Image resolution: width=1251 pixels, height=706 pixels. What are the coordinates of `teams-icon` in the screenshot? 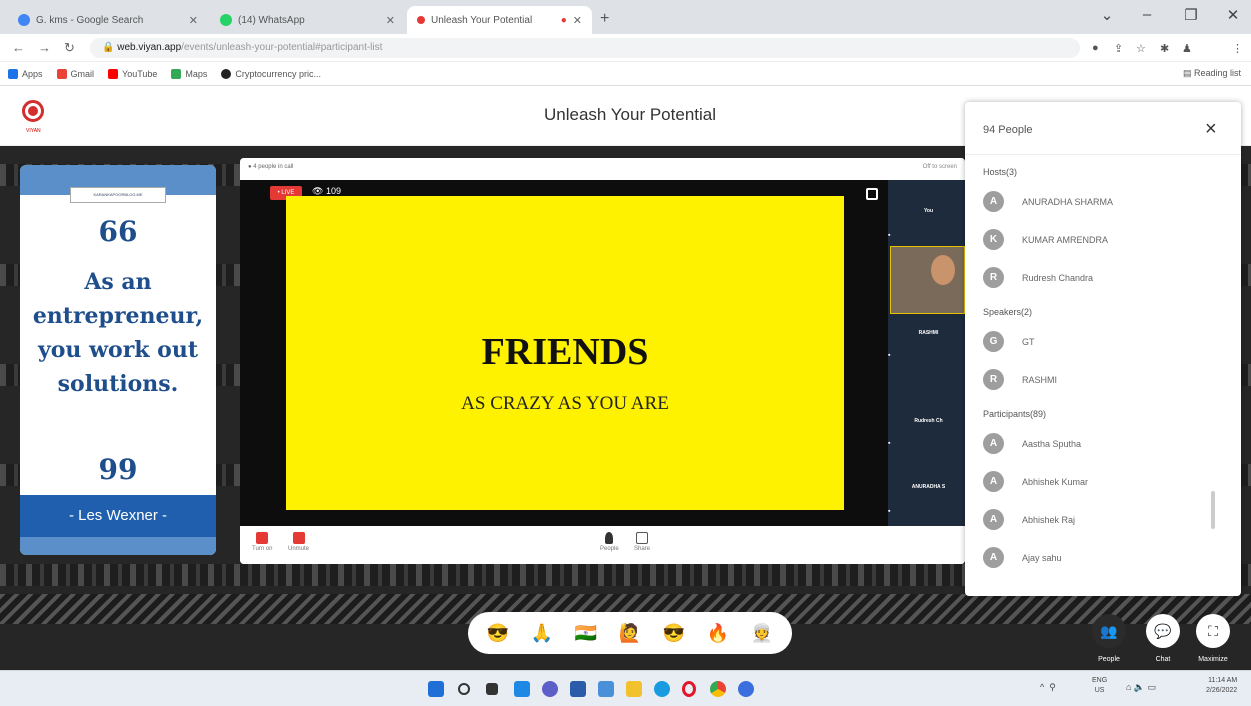 It's located at (550, 689).